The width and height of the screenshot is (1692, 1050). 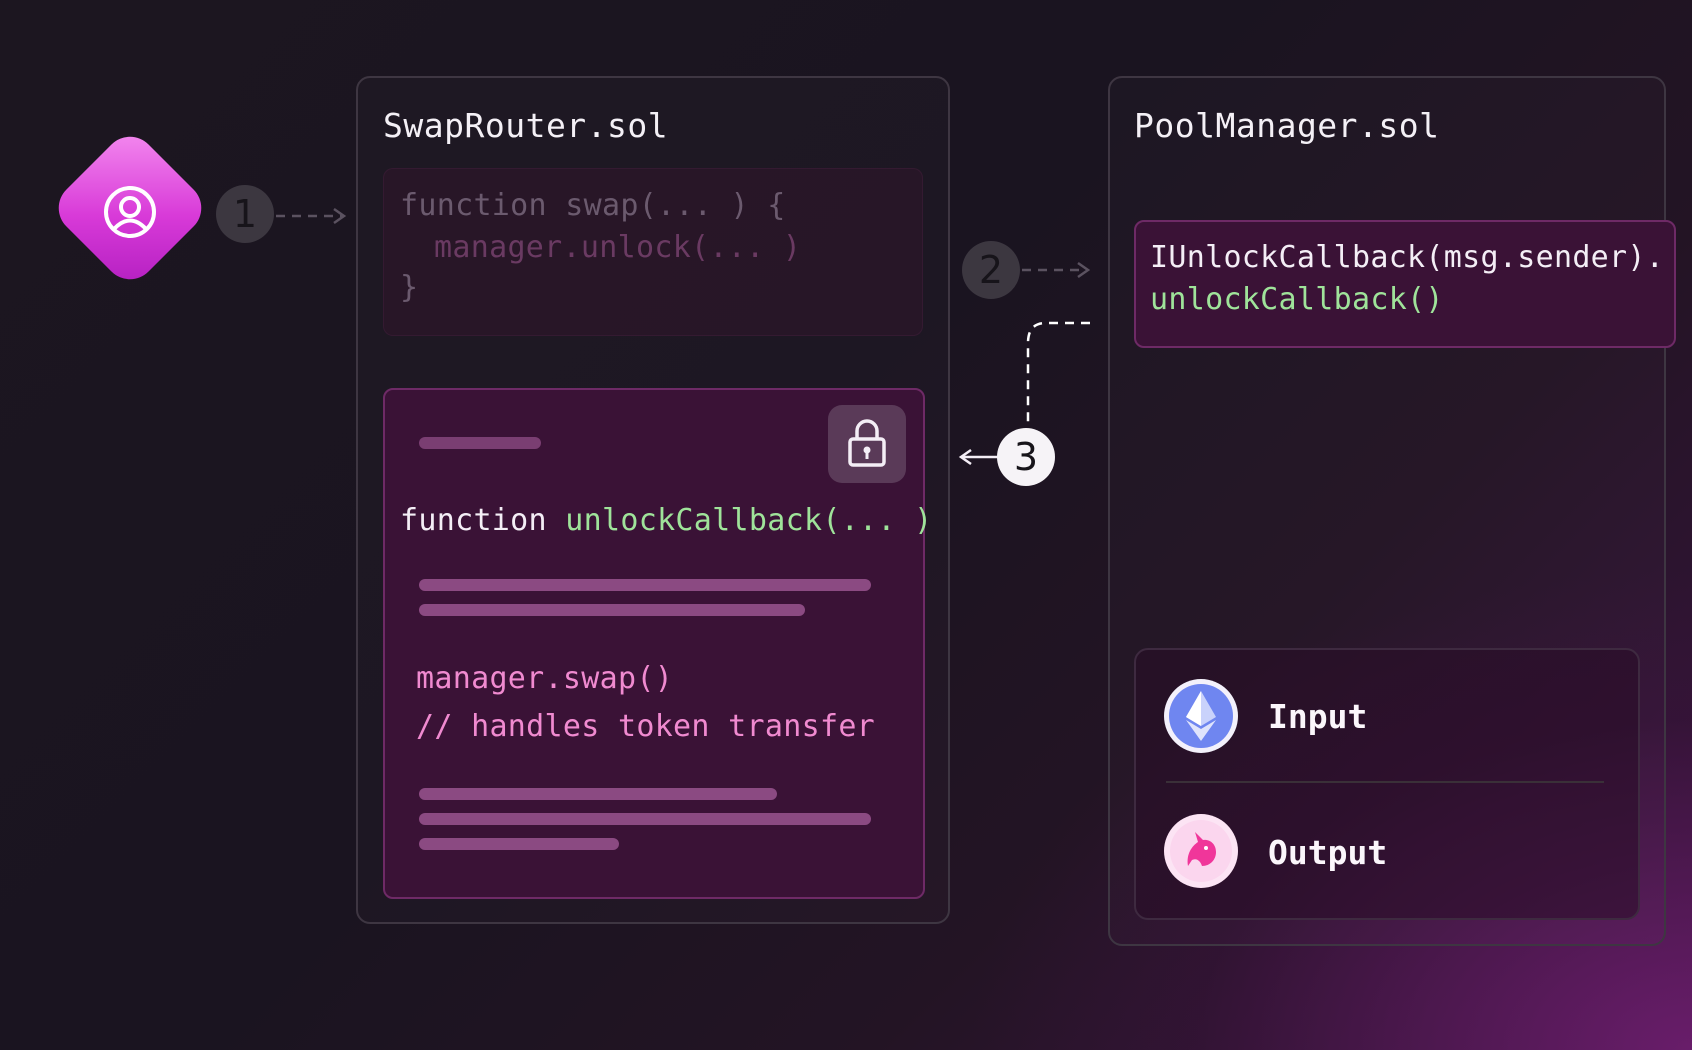 What do you see at coordinates (978, 457) in the screenshot?
I see `arrow-3-icon` at bounding box center [978, 457].